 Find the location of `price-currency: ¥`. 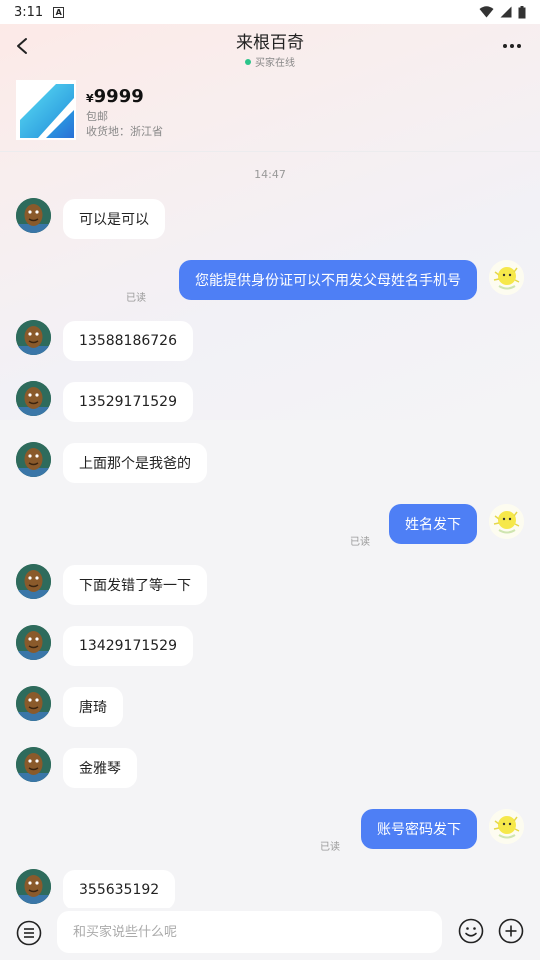

price-currency: ¥ is located at coordinates (90, 98).